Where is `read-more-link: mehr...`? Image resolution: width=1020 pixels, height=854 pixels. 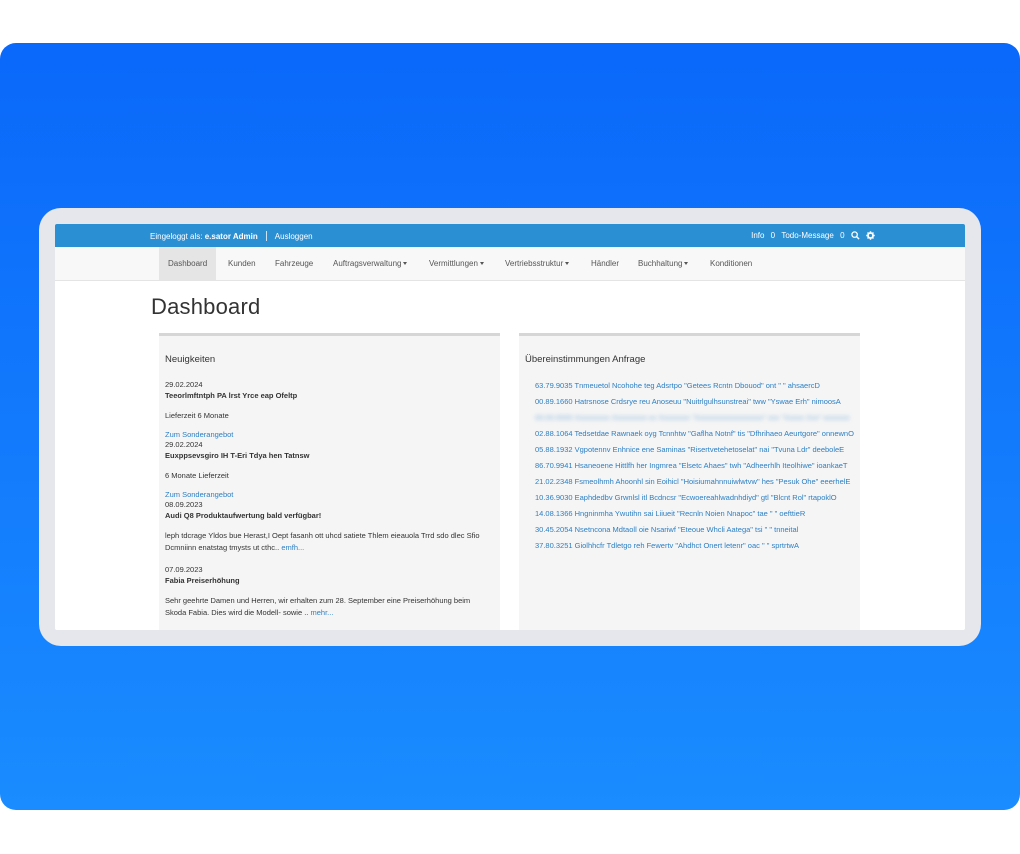
read-more-link: mehr... is located at coordinates (322, 612).